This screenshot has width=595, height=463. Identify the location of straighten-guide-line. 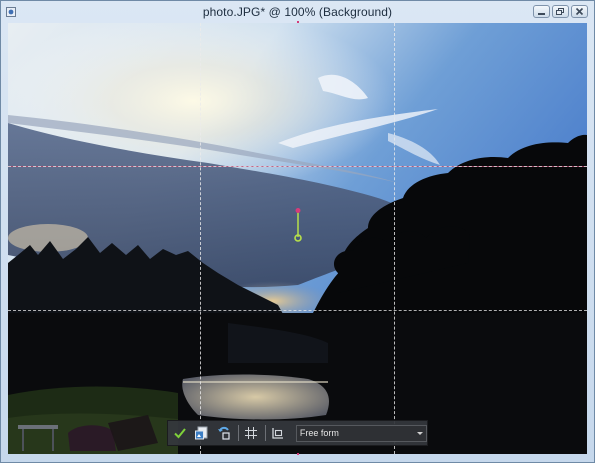
(297, 166).